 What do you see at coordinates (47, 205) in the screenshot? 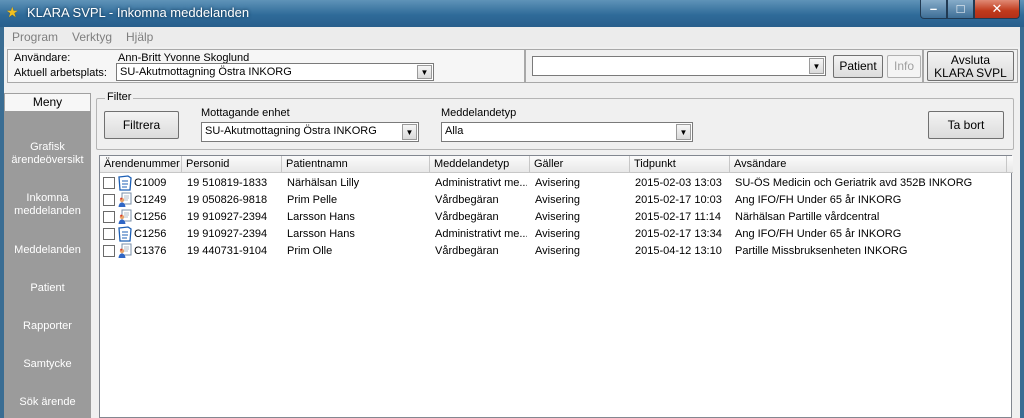
I see `sidebar-item-inkomna-meddelanden: Inkomna meddelanden` at bounding box center [47, 205].